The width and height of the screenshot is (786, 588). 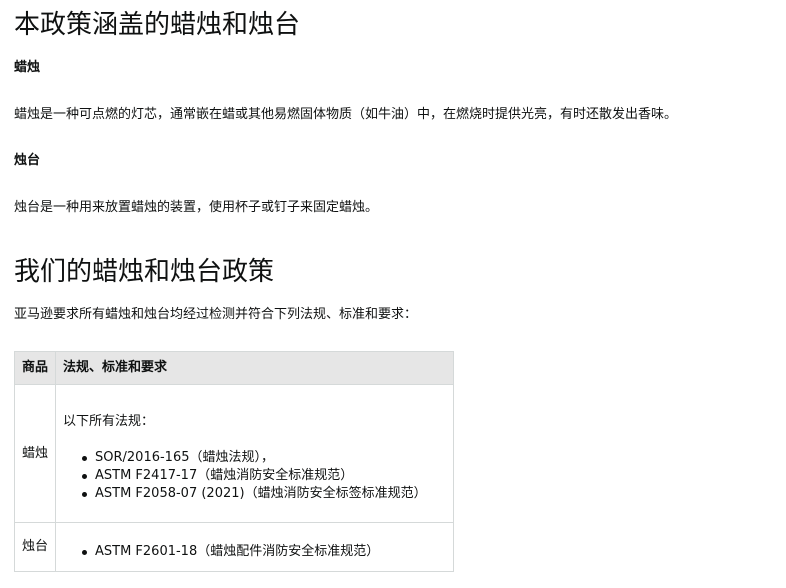 What do you see at coordinates (109, 421) in the screenshot?
I see `regulations-intro: 以下所有法规：` at bounding box center [109, 421].